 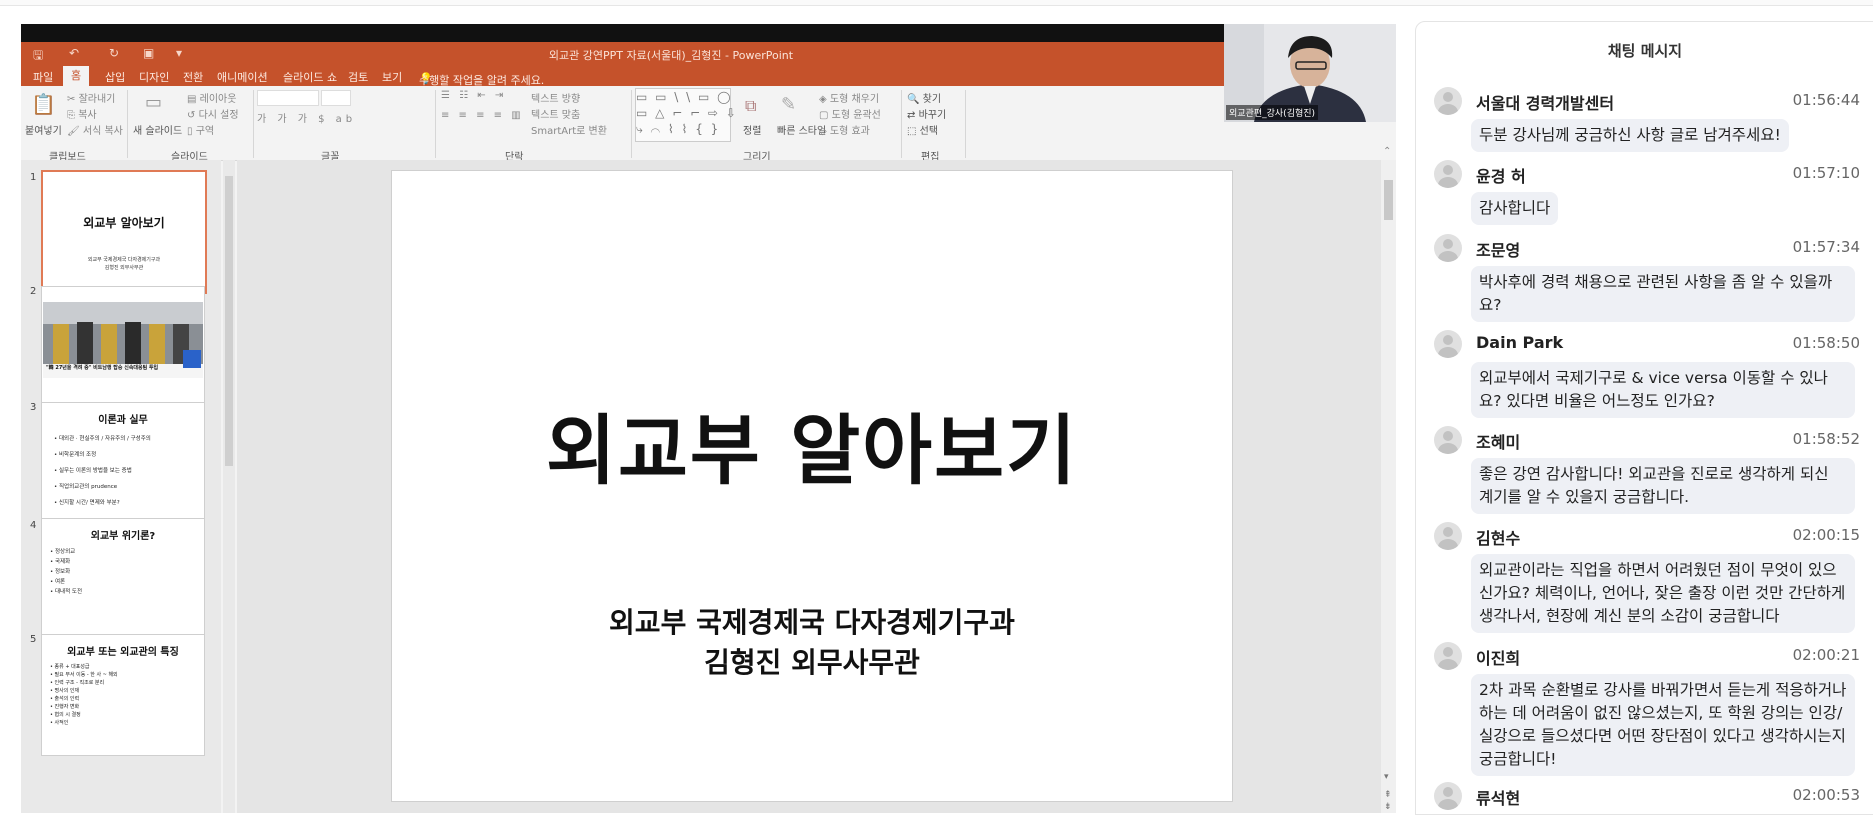 I want to click on slide-scrollbar-thumb, so click(x=1388, y=200).